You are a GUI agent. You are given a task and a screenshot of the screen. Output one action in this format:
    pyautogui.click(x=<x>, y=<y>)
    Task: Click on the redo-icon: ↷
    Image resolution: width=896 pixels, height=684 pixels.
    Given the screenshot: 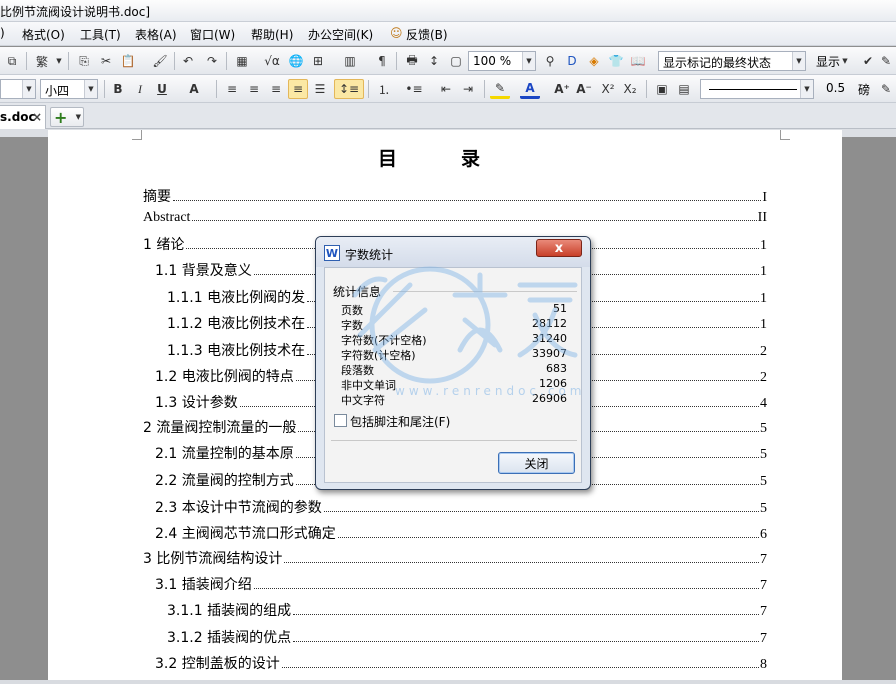 What is the action you would take?
    pyautogui.click(x=212, y=61)
    